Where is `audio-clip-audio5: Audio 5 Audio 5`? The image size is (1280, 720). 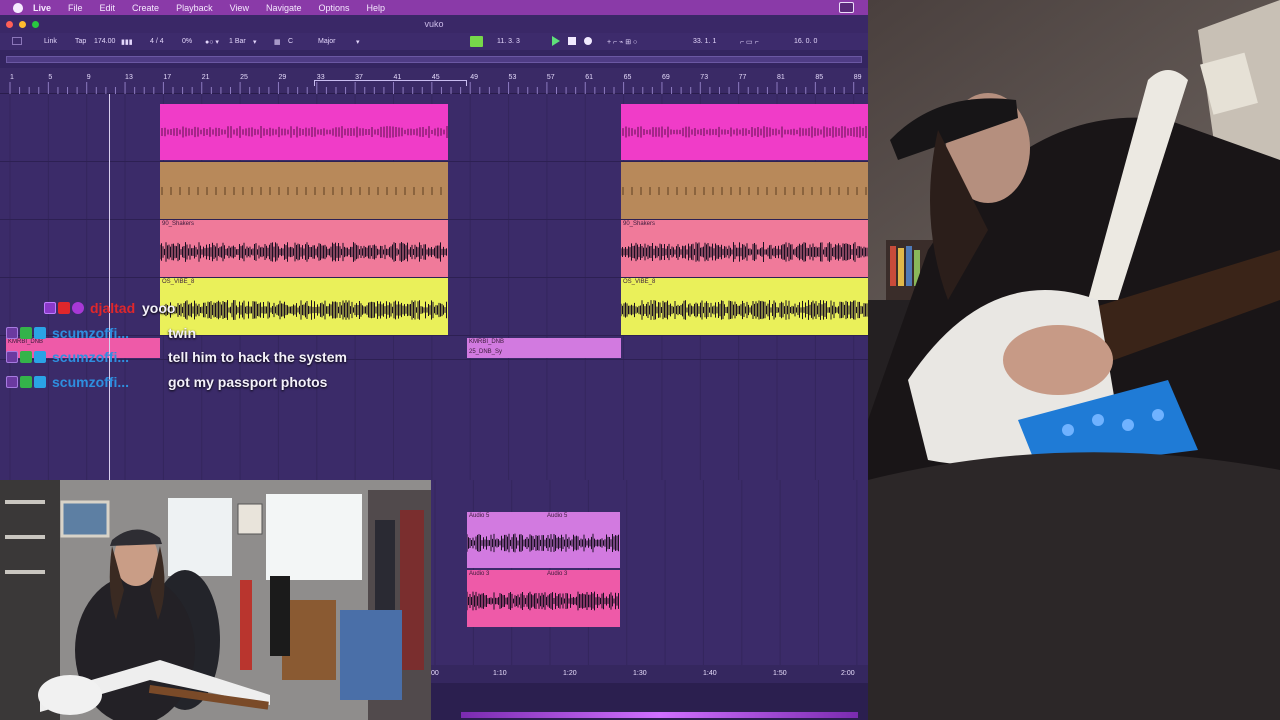
audio-clip-audio5: Audio 5 Audio 5 is located at coordinates (543, 540).